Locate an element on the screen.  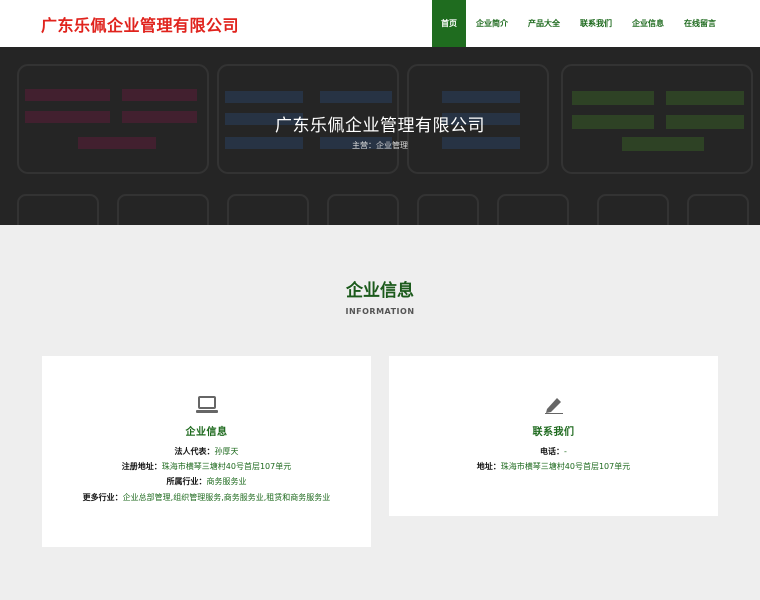
info-row-more-industries: 更多行业：企业总部管理,组织管理服务,商务服务业,租赁和商务服务业 is located at coordinates (206, 497).